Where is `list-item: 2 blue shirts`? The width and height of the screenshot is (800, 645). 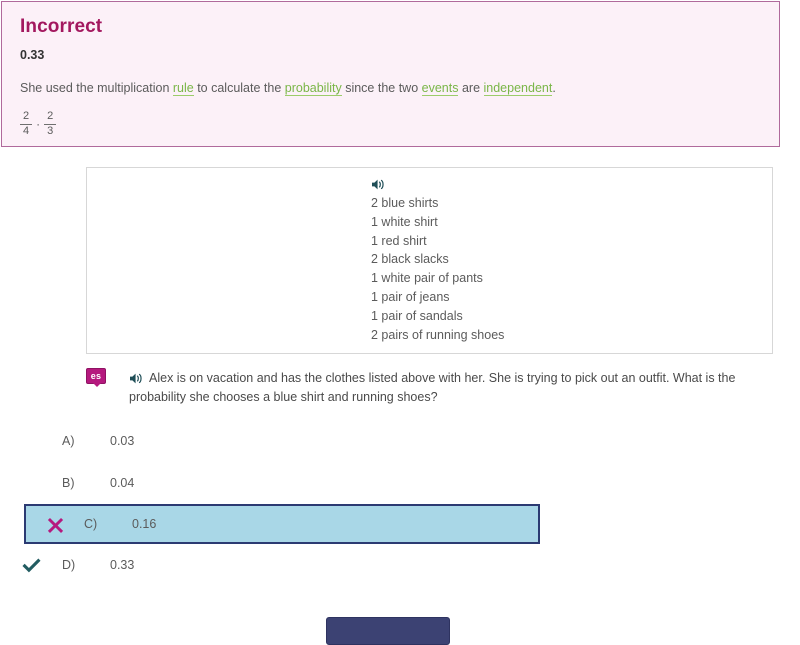
list-item: 2 blue shirts is located at coordinates (405, 203).